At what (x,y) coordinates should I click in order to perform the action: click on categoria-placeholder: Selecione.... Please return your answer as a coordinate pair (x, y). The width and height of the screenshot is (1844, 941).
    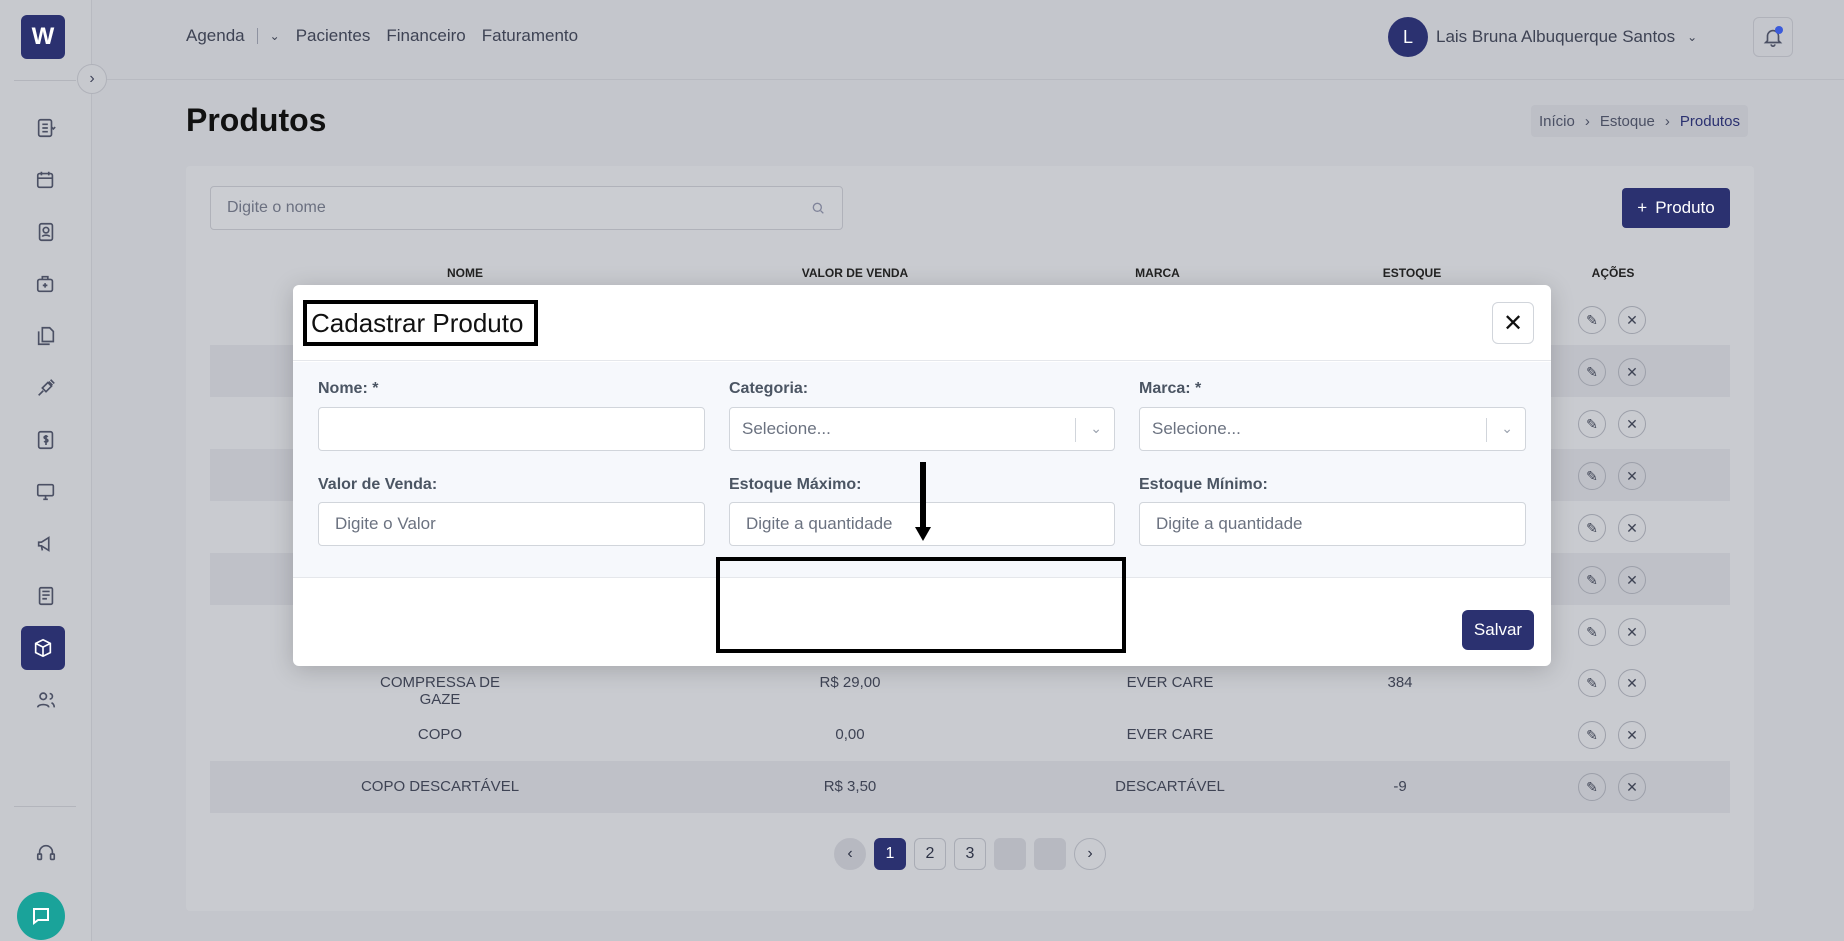
    Looking at the image, I should click on (786, 428).